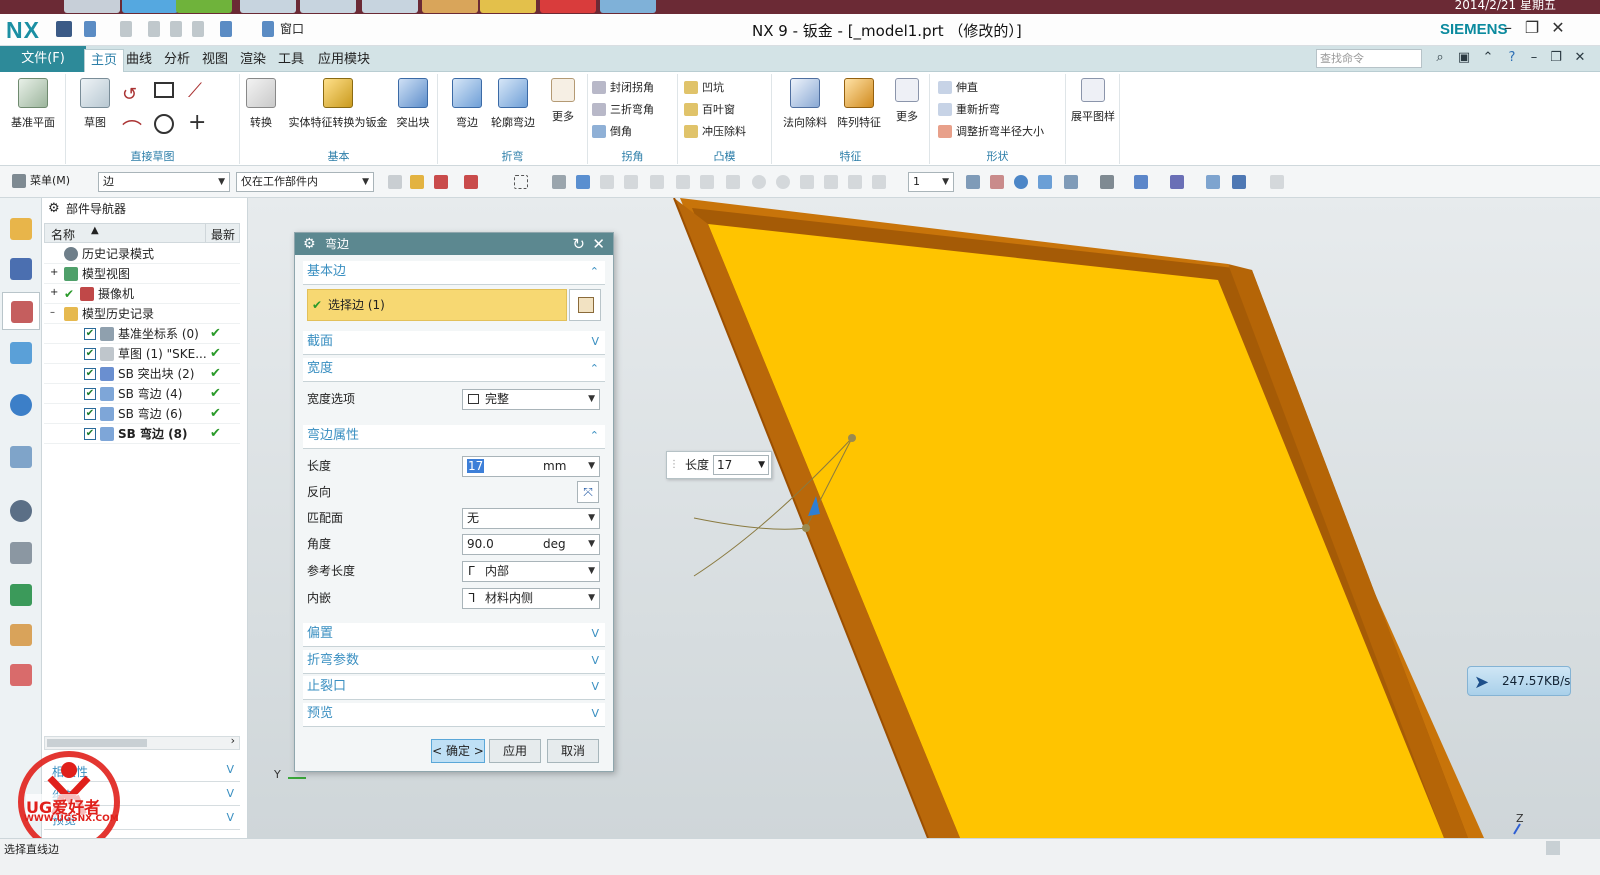  What do you see at coordinates (21, 353) in the screenshot?
I see `reuse-library-icon` at bounding box center [21, 353].